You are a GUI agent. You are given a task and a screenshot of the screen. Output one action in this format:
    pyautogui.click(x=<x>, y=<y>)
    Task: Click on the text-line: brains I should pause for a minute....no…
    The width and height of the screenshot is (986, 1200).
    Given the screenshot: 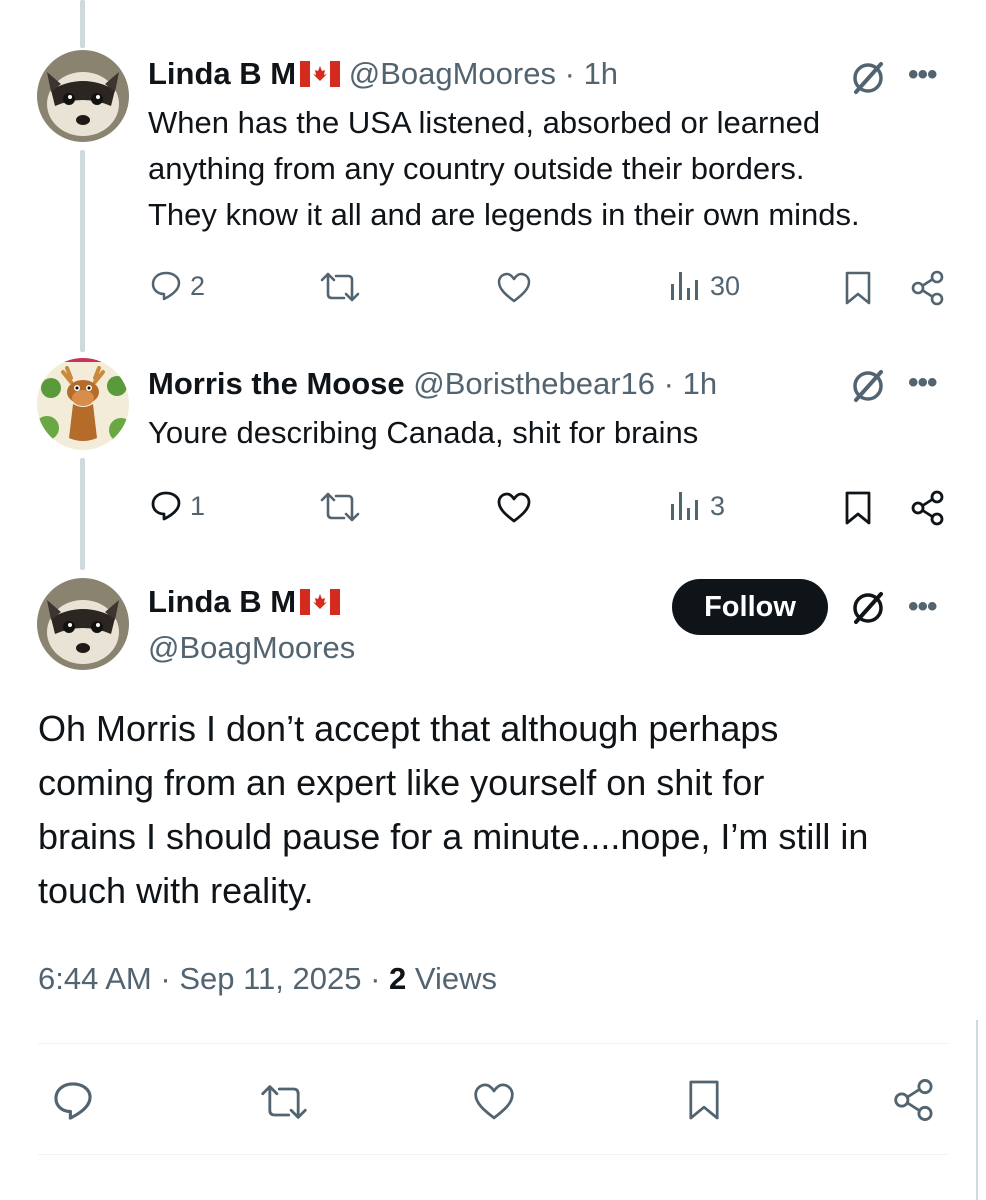 What is the action you would take?
    pyautogui.click(x=453, y=836)
    